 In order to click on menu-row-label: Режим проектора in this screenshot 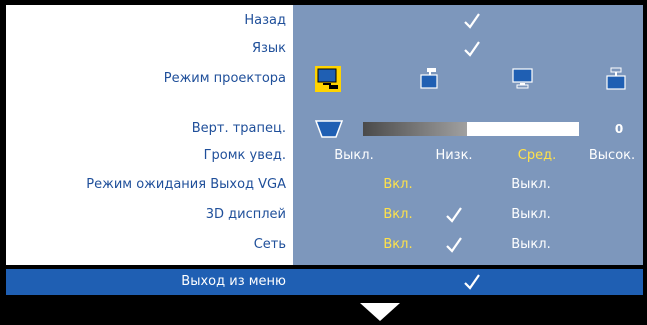, I will do `click(224, 78)`.